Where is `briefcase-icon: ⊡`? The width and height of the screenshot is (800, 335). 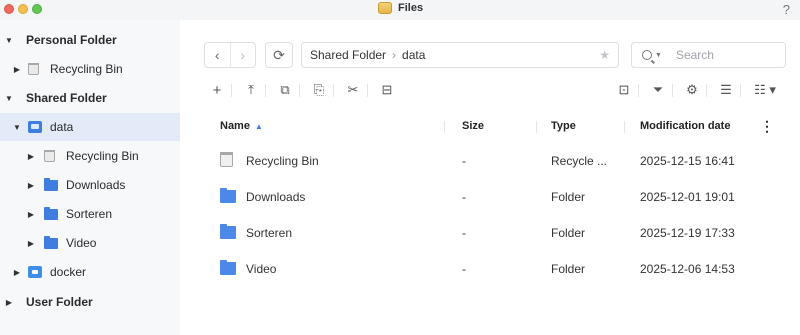 briefcase-icon: ⊡ is located at coordinates (624, 90).